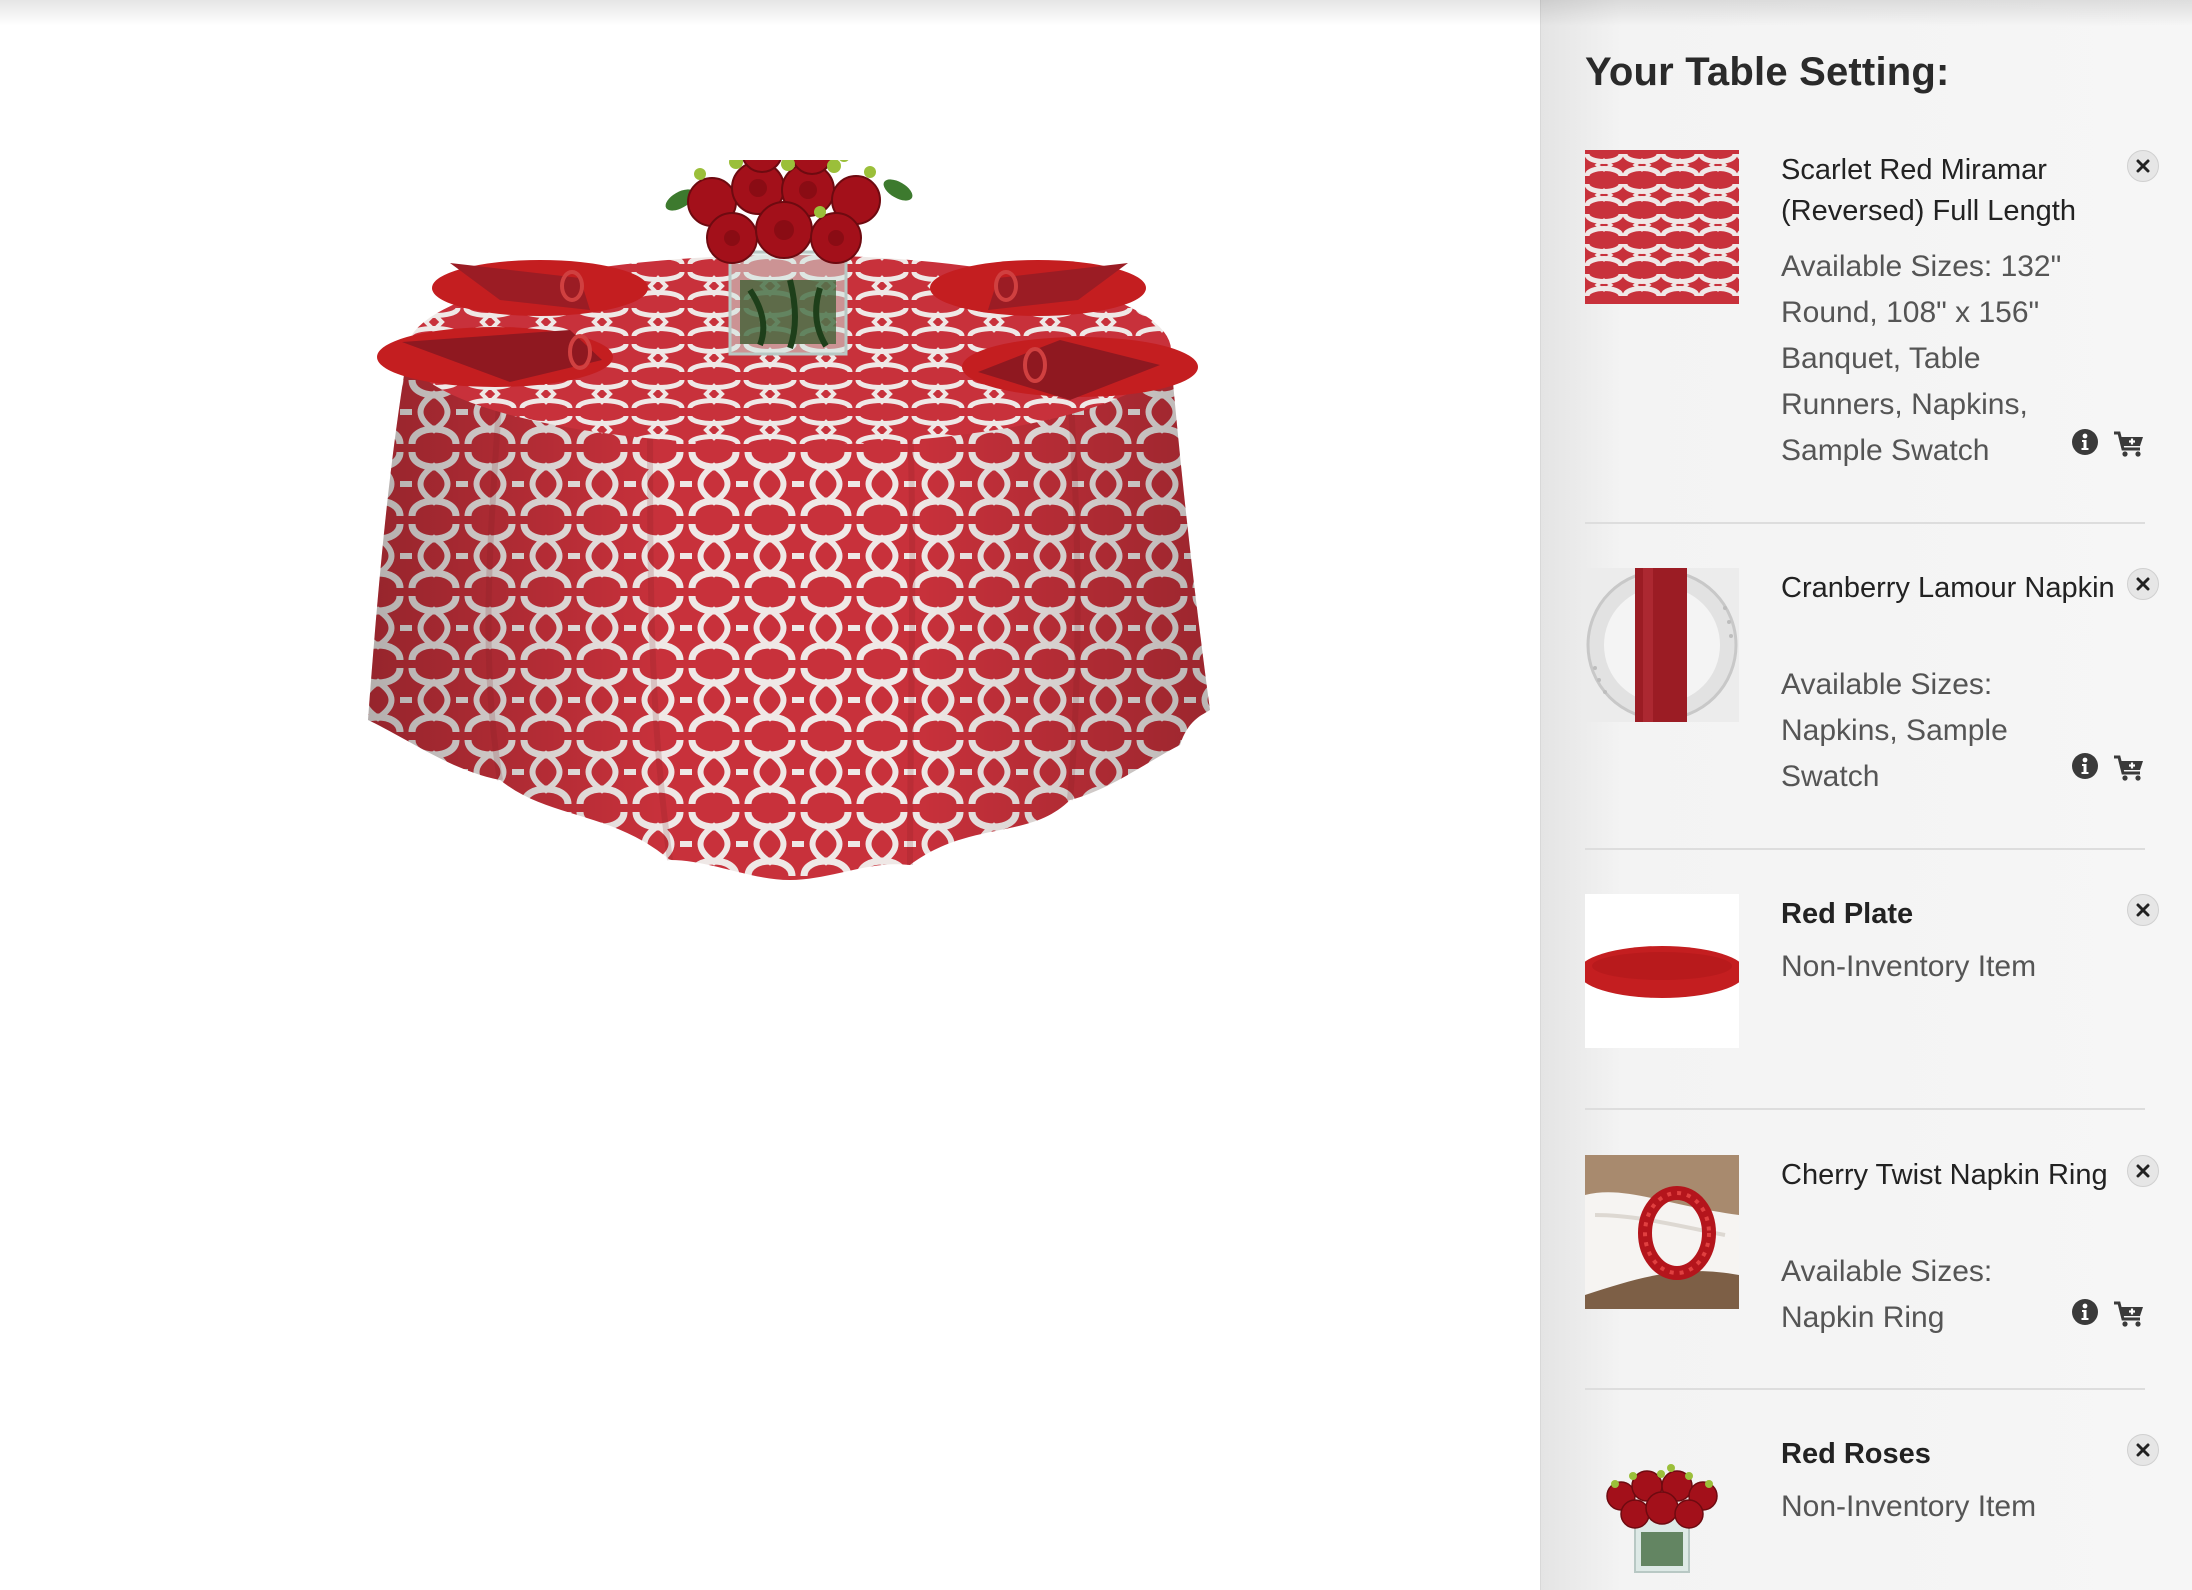 This screenshot has width=2192, height=1590. I want to click on napkin-thumbnail, so click(1662, 645).